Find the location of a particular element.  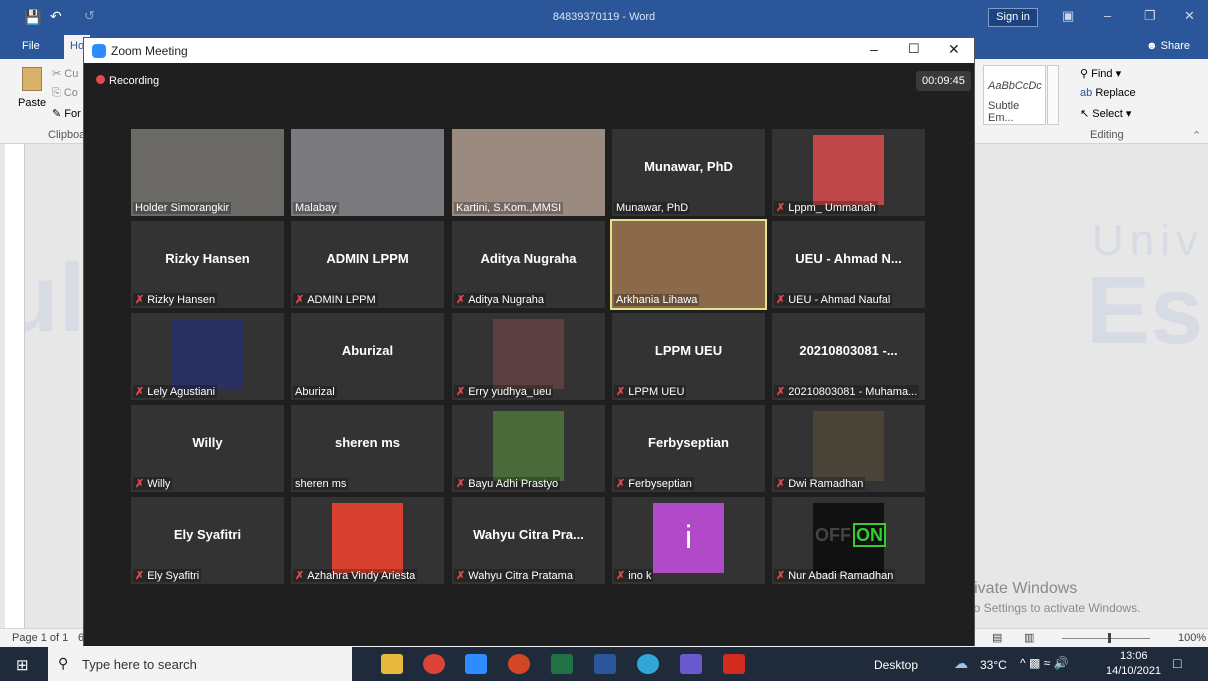

close-icon: ✕ is located at coordinates (1189, 16).